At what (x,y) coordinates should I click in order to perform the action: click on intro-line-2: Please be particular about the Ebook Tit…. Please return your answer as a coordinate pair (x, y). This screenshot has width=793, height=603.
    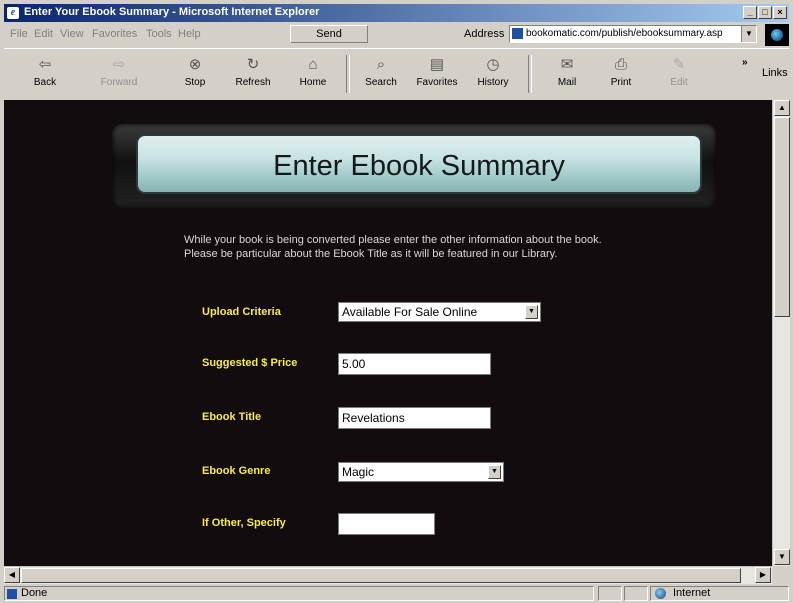
    Looking at the image, I should click on (371, 254).